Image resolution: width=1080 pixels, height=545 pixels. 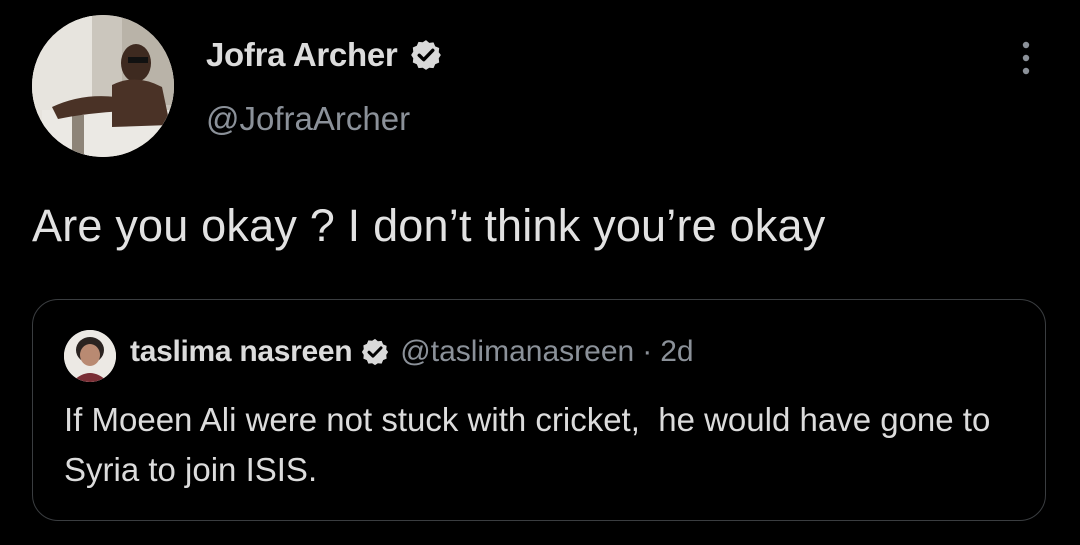 I want to click on author-avatar, so click(x=103, y=86).